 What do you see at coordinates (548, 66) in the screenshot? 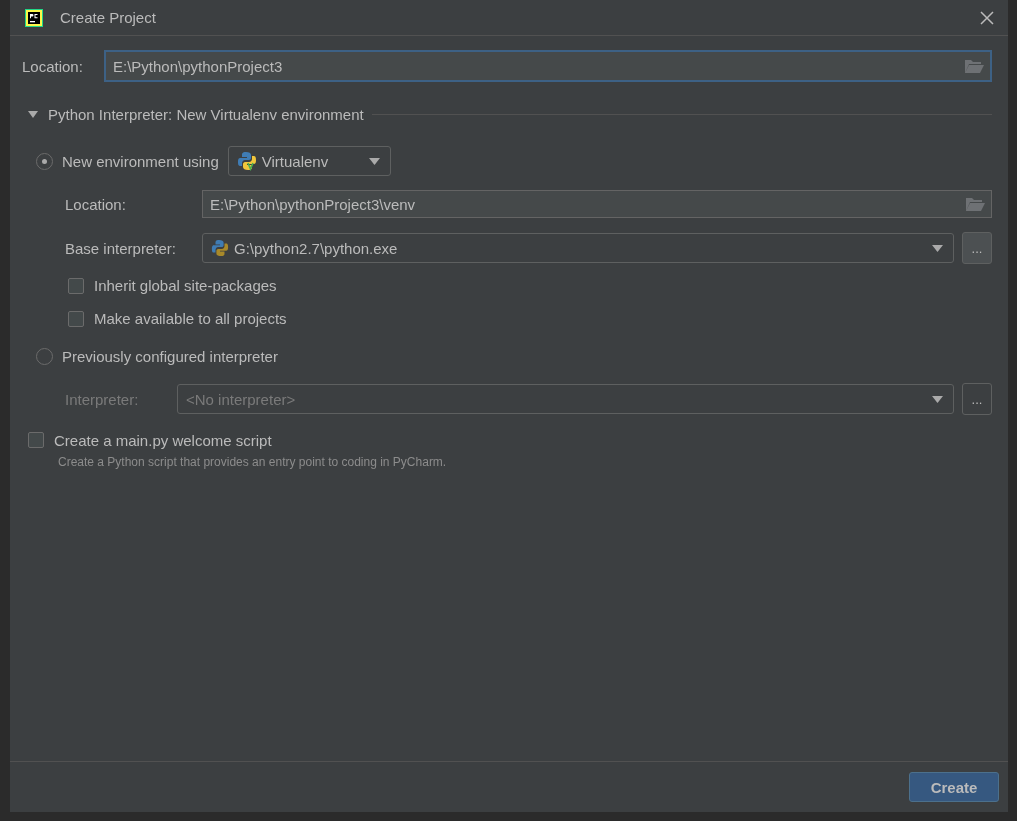
I see `location-field: E:\Python\pythonProject3` at bounding box center [548, 66].